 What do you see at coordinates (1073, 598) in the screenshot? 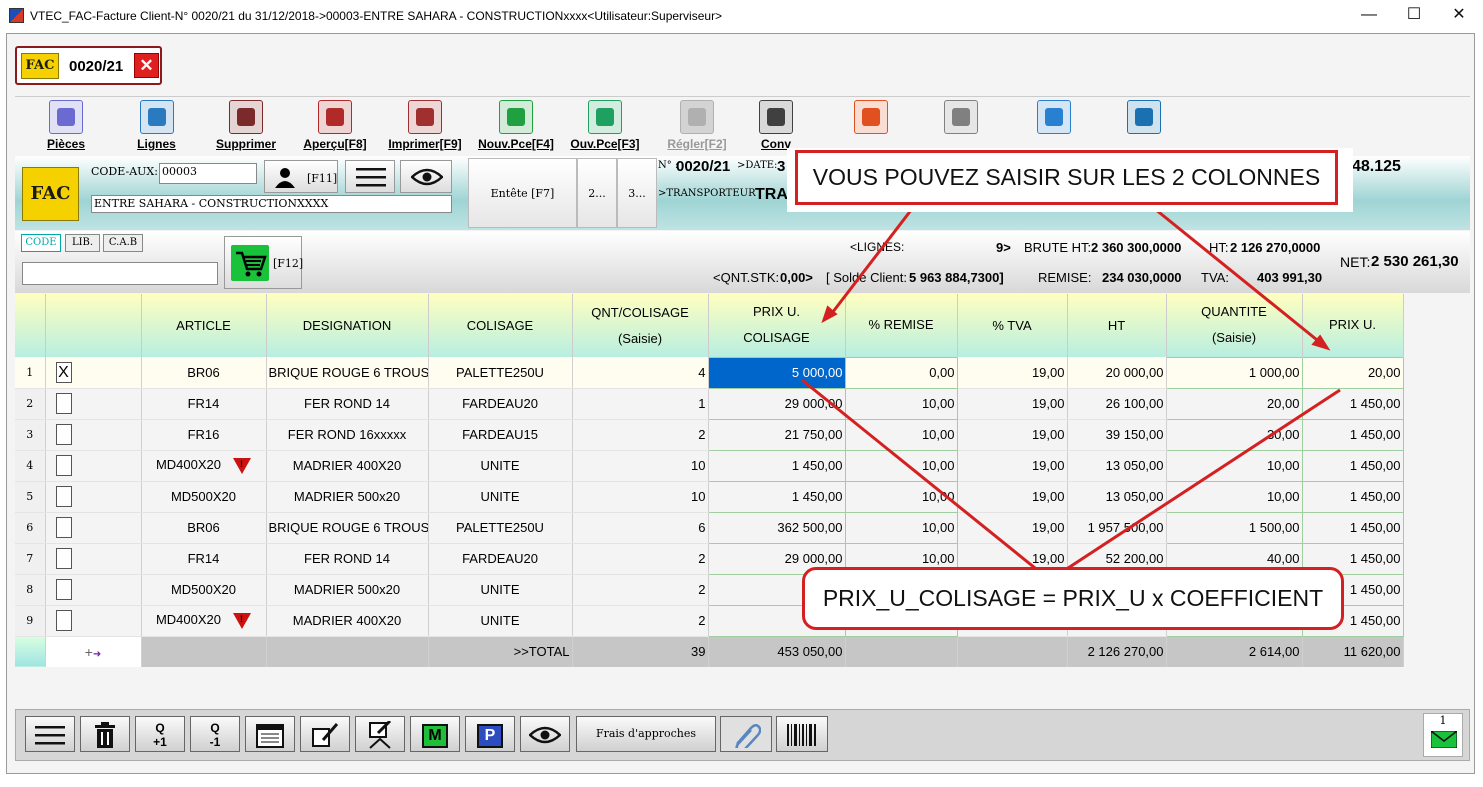
I see `callout-bottom: PRIX_U_COLISAGE = PRIX_U x COEFFICIENT` at bounding box center [1073, 598].